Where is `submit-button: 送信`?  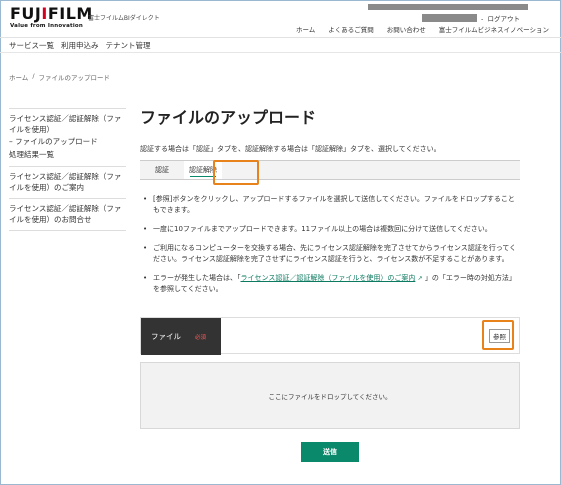
submit-button: 送信 is located at coordinates (330, 452).